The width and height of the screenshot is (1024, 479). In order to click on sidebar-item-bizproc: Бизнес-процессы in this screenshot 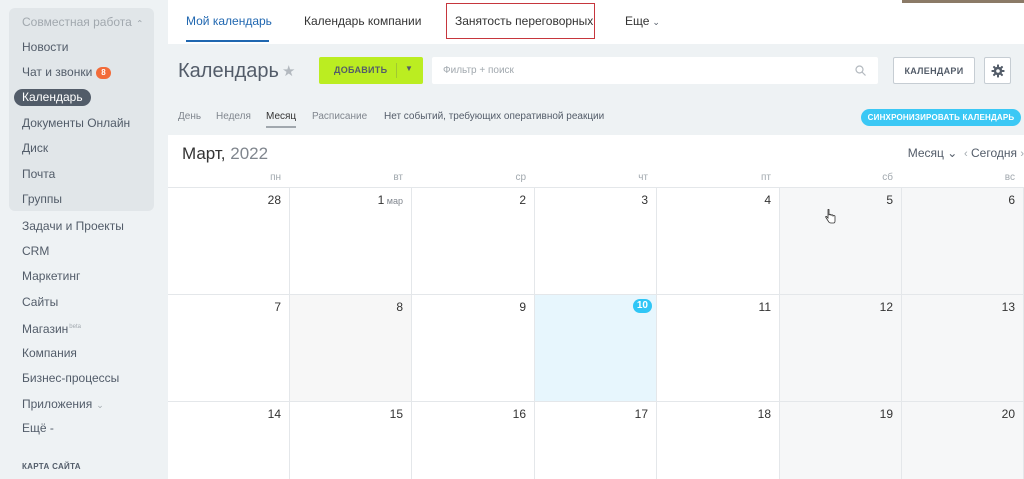, I will do `click(70, 378)`.